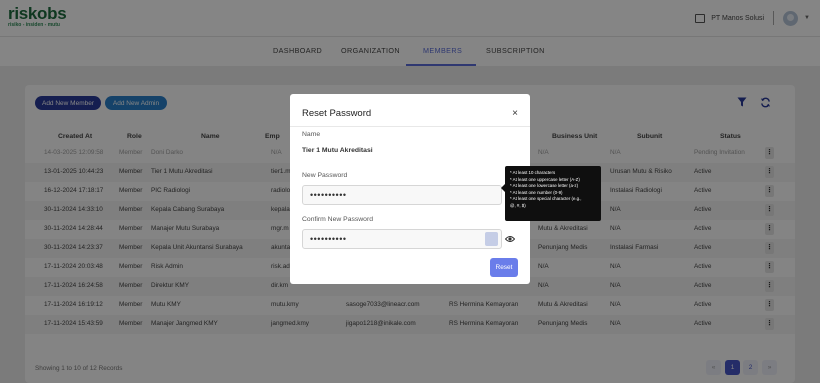  Describe the element at coordinates (338, 219) in the screenshot. I see `confirm-password-label: Confirm New Password` at that location.